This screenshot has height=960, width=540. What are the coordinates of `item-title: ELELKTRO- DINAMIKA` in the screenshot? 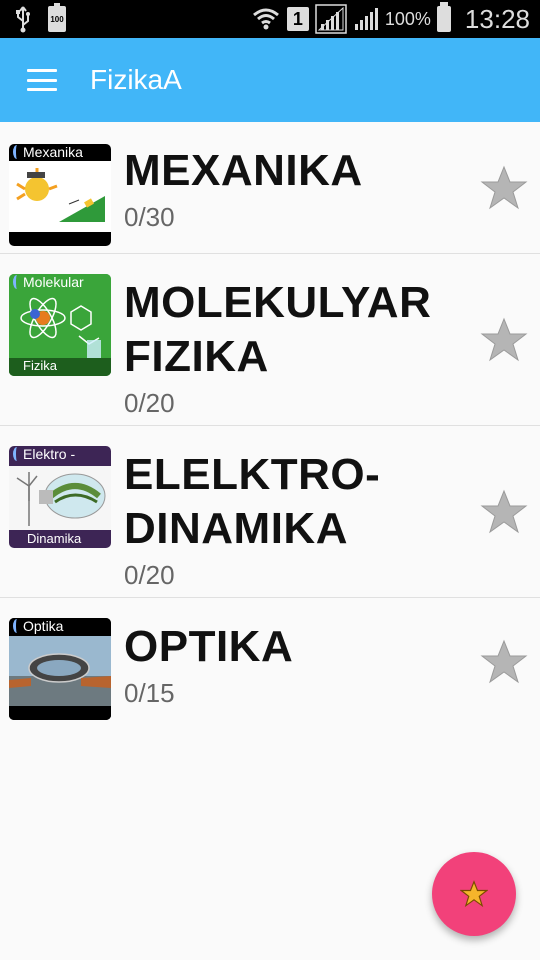 It's located at (292, 502).